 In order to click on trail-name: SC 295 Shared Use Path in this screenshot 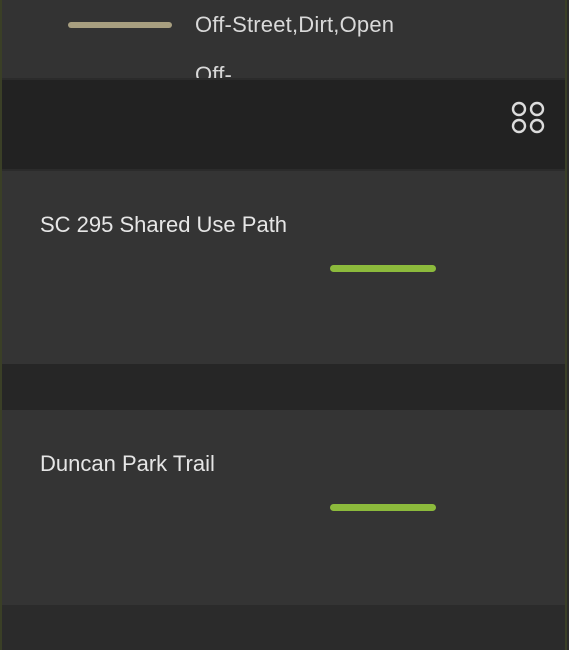, I will do `click(164, 224)`.